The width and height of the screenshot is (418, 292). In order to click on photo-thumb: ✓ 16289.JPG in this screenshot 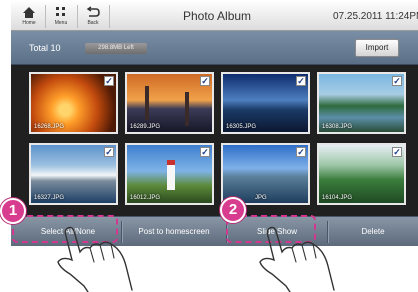, I will do `click(169, 103)`.